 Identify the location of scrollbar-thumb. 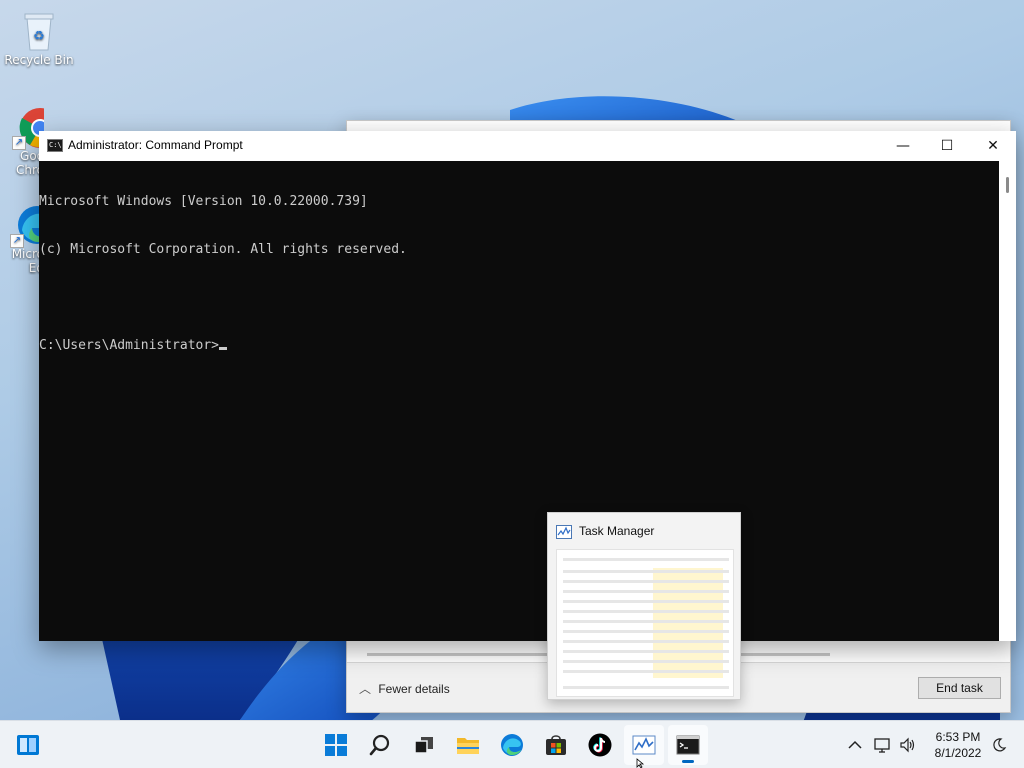
(1007, 185).